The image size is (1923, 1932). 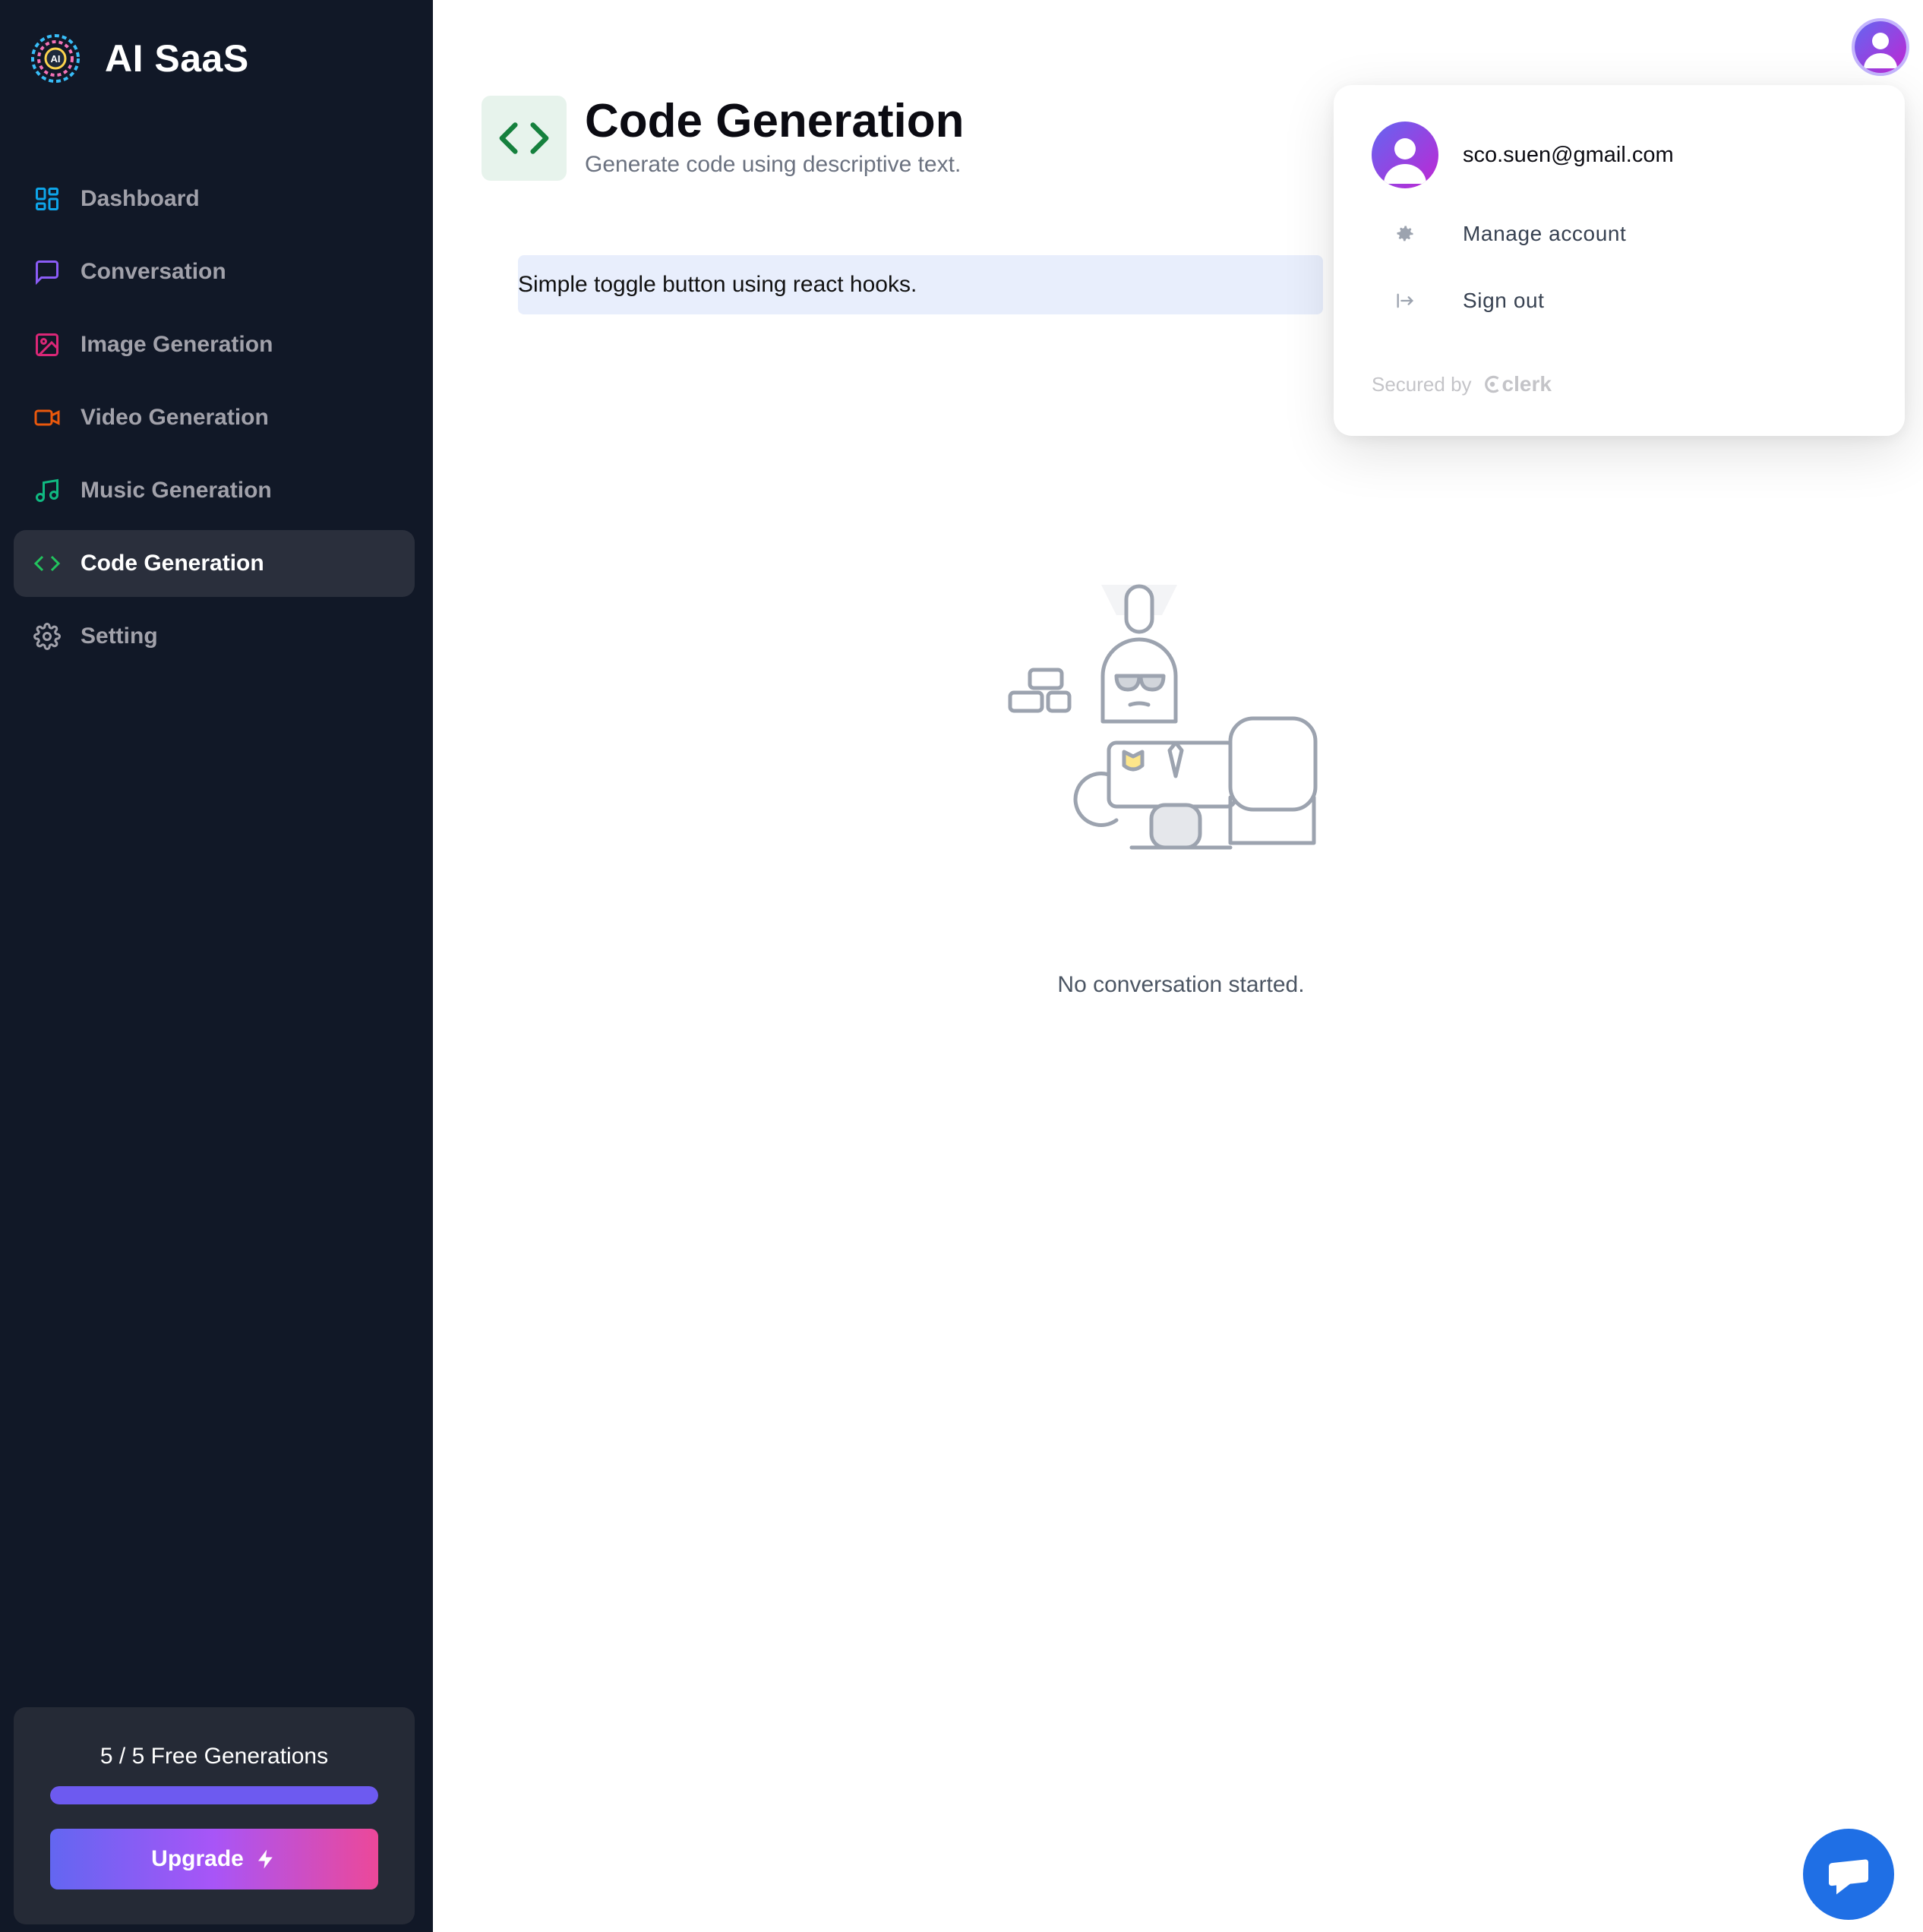 I want to click on sidebar-item-conversation: Conversation, so click(x=215, y=271).